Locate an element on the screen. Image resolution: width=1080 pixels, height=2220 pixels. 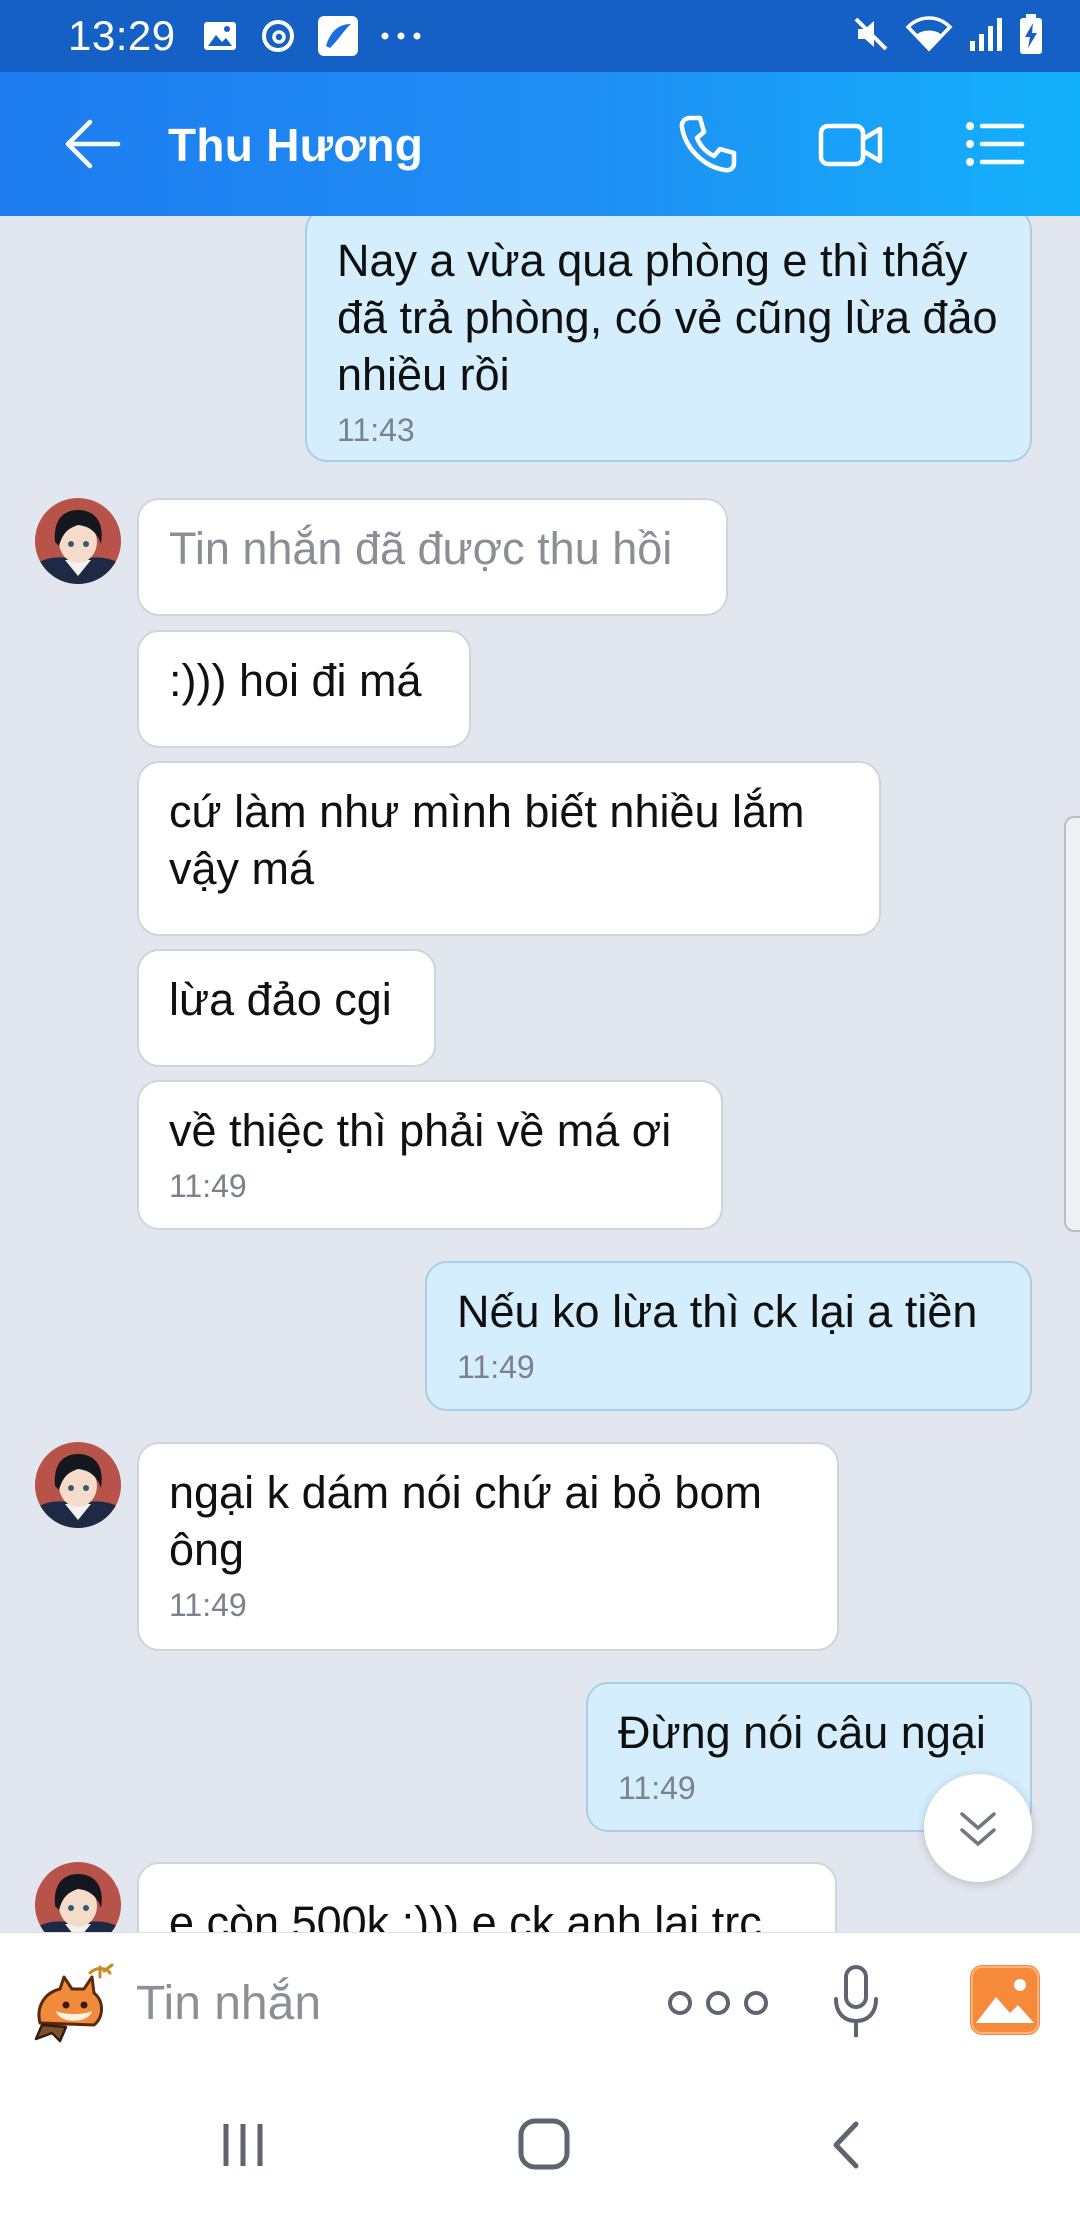
wifi-icon is located at coordinates (929, 36).